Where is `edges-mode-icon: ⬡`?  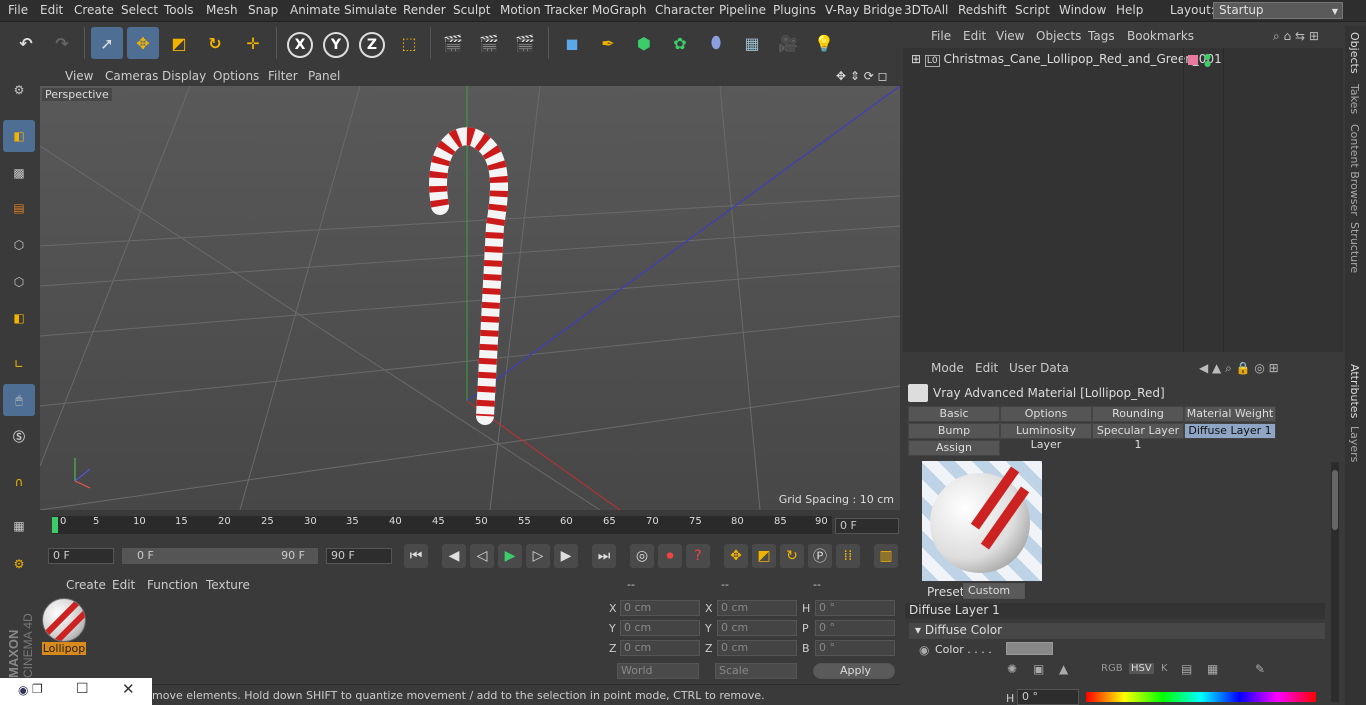
edges-mode-icon: ⬡ is located at coordinates (19, 282).